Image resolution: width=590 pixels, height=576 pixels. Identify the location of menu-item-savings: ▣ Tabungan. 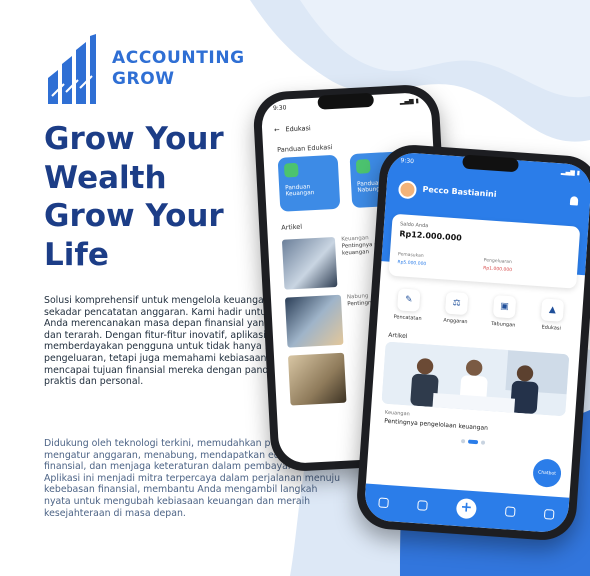
(504, 312).